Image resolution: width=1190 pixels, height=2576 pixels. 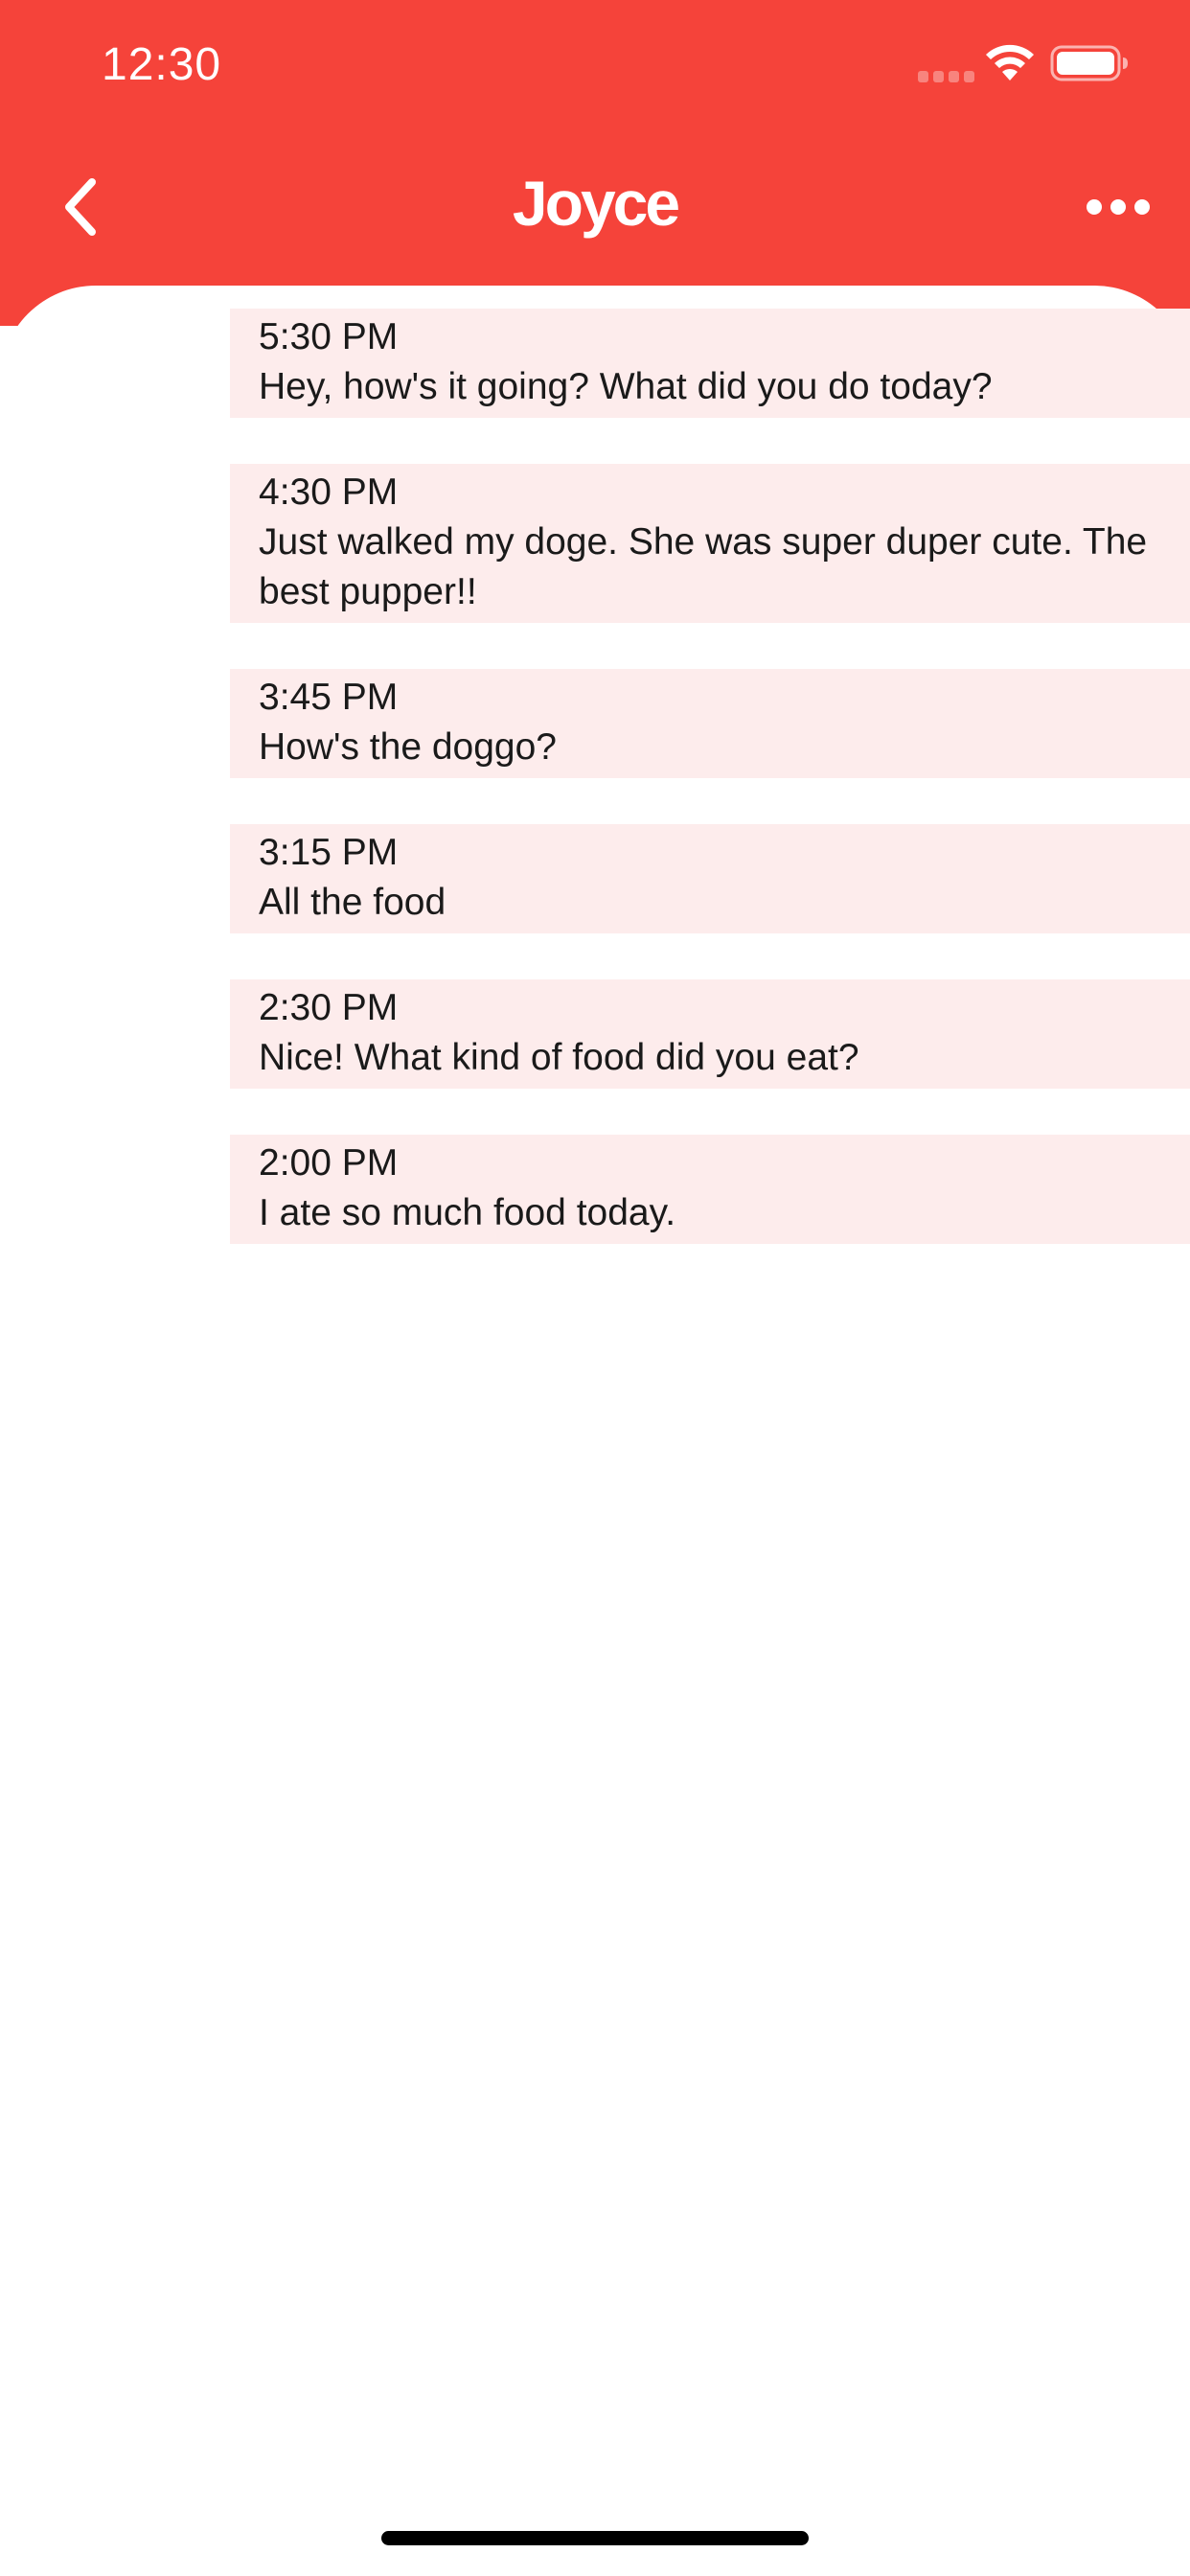 What do you see at coordinates (1010, 62) in the screenshot?
I see `wifi-icon` at bounding box center [1010, 62].